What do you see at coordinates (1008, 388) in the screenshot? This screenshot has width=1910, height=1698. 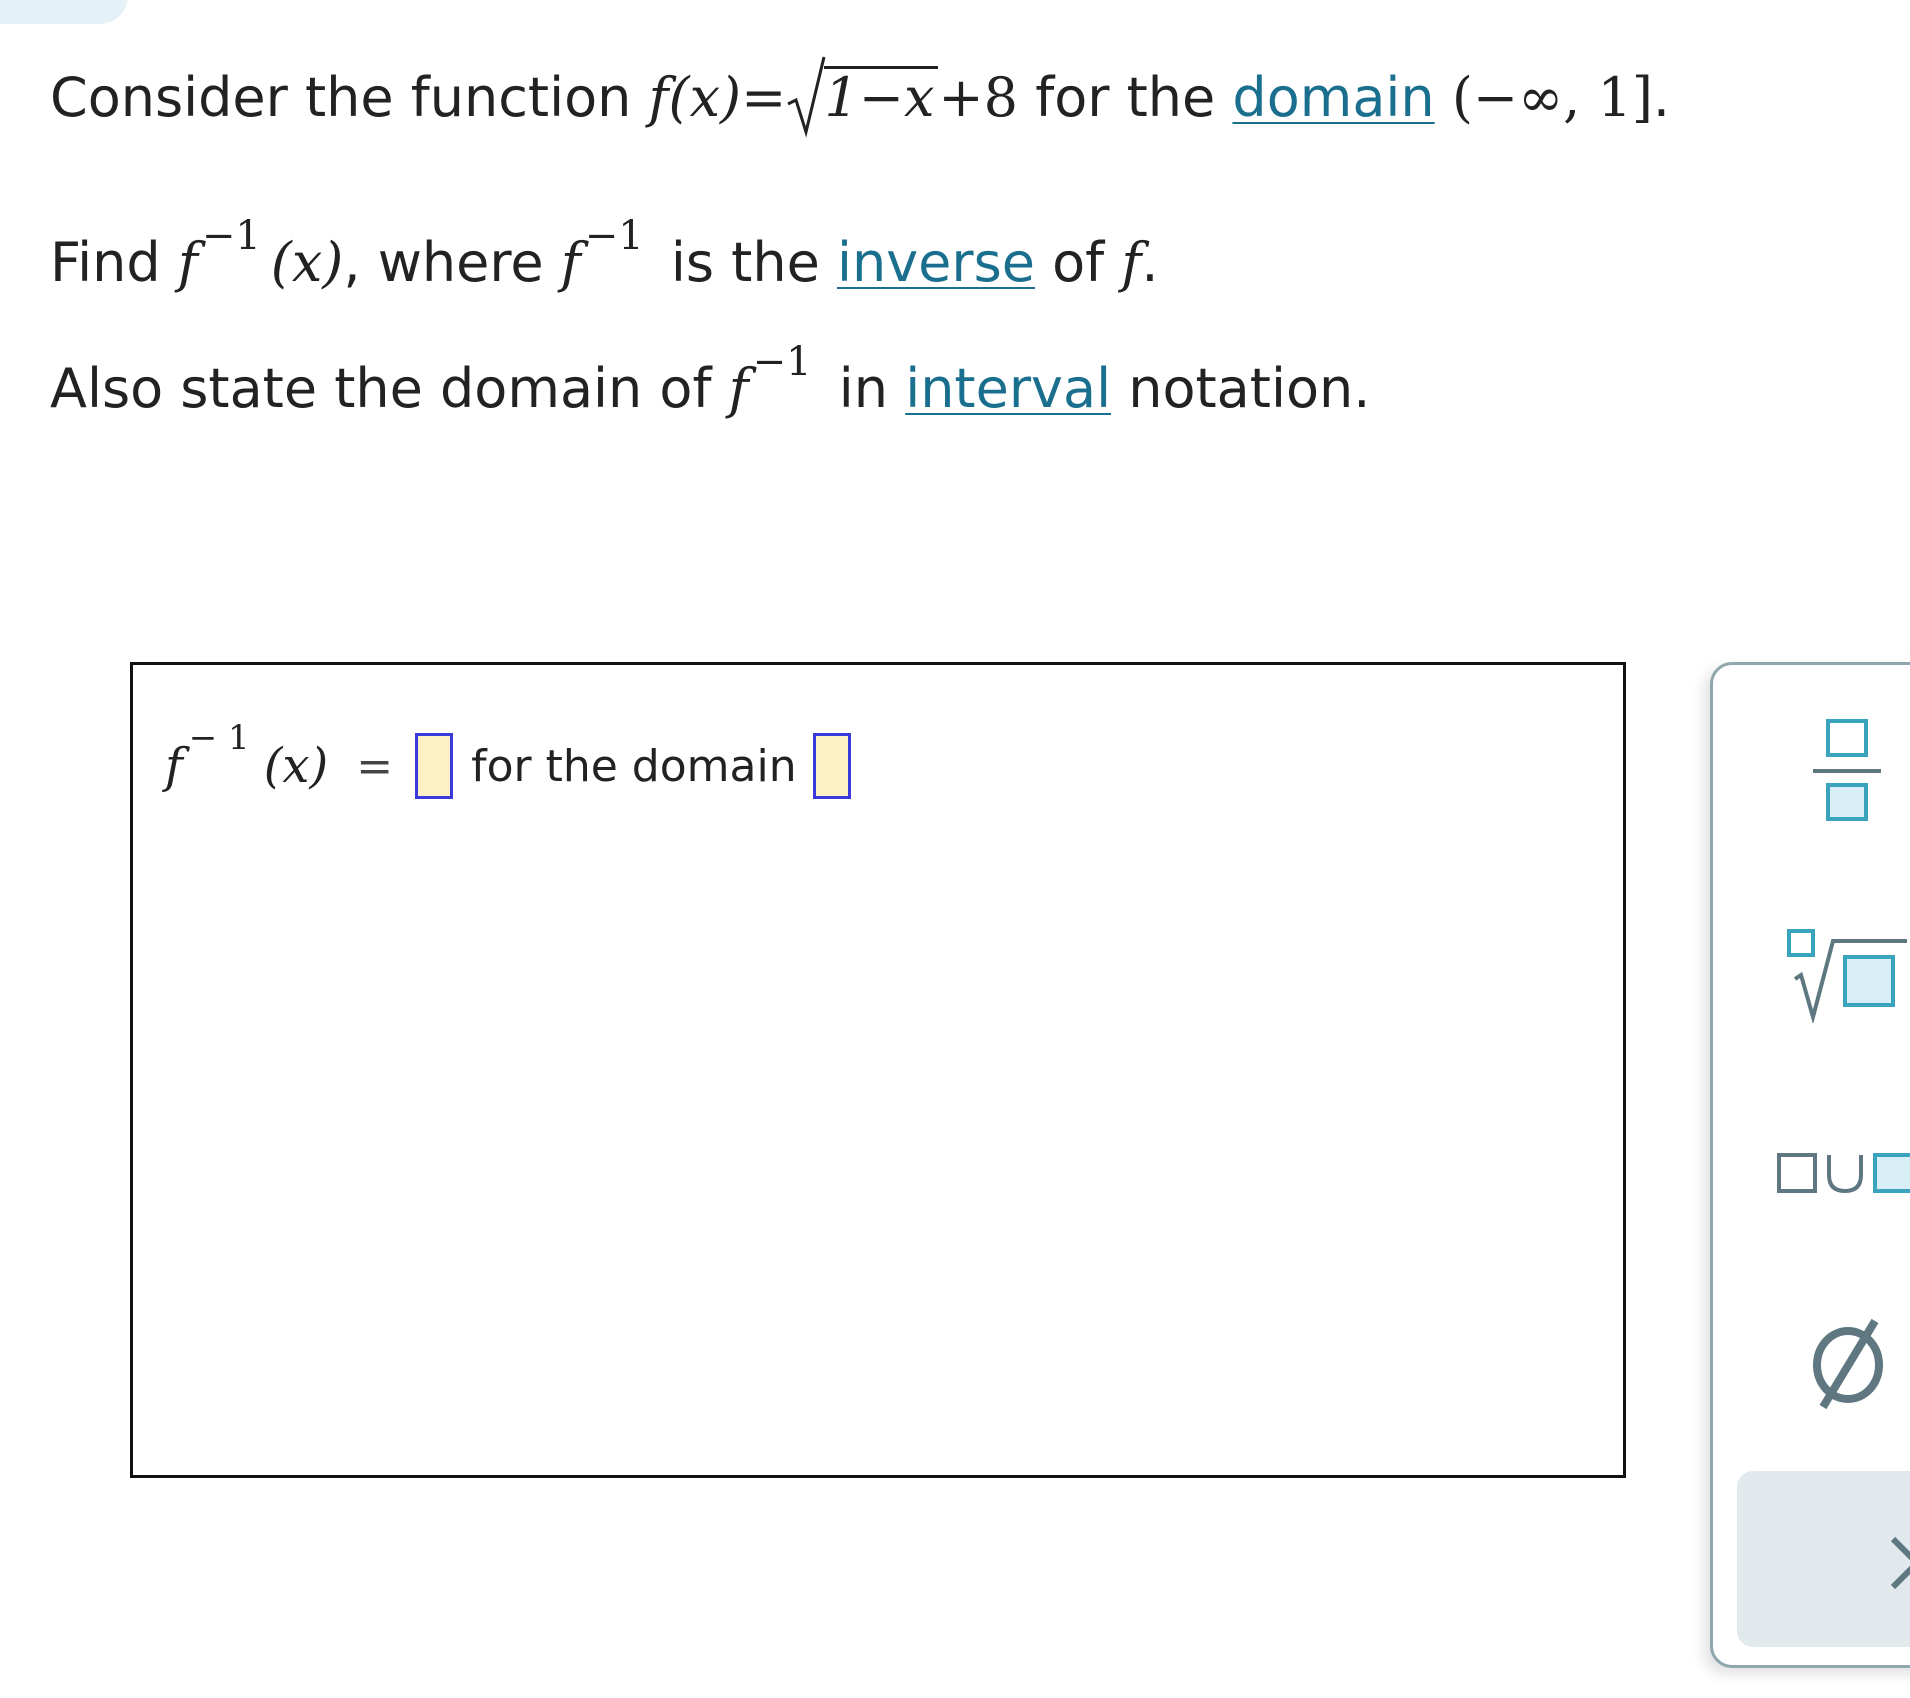 I see `interval-link: interval` at bounding box center [1008, 388].